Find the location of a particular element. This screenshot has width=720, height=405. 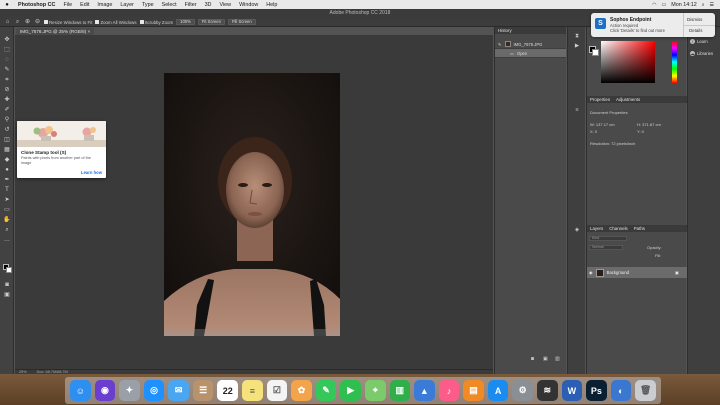

messages-icon: ✎ is located at coordinates (326, 390).